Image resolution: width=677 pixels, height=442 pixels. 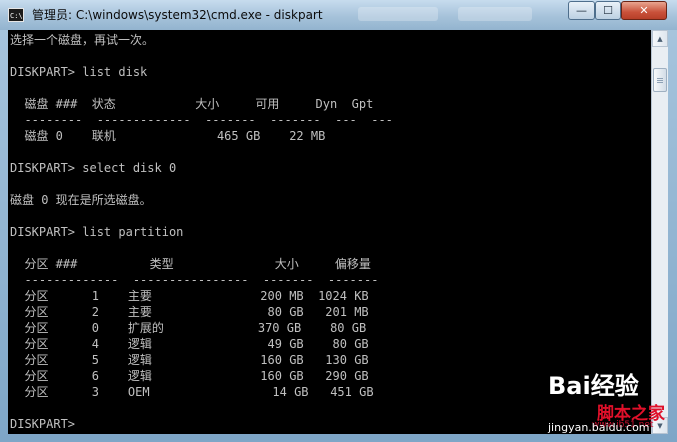 What do you see at coordinates (46, 424) in the screenshot?
I see `console-line: DISKPART>` at bounding box center [46, 424].